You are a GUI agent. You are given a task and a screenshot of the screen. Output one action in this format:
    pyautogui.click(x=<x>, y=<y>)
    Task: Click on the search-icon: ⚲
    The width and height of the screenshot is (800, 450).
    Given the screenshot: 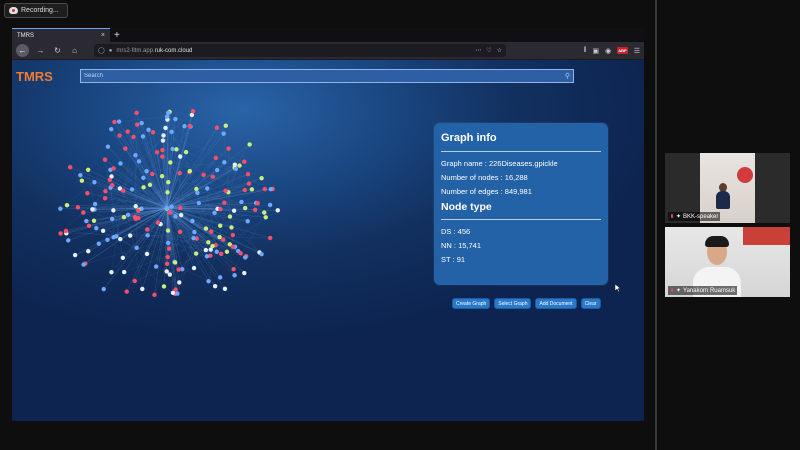 What is the action you would take?
    pyautogui.click(x=567, y=76)
    